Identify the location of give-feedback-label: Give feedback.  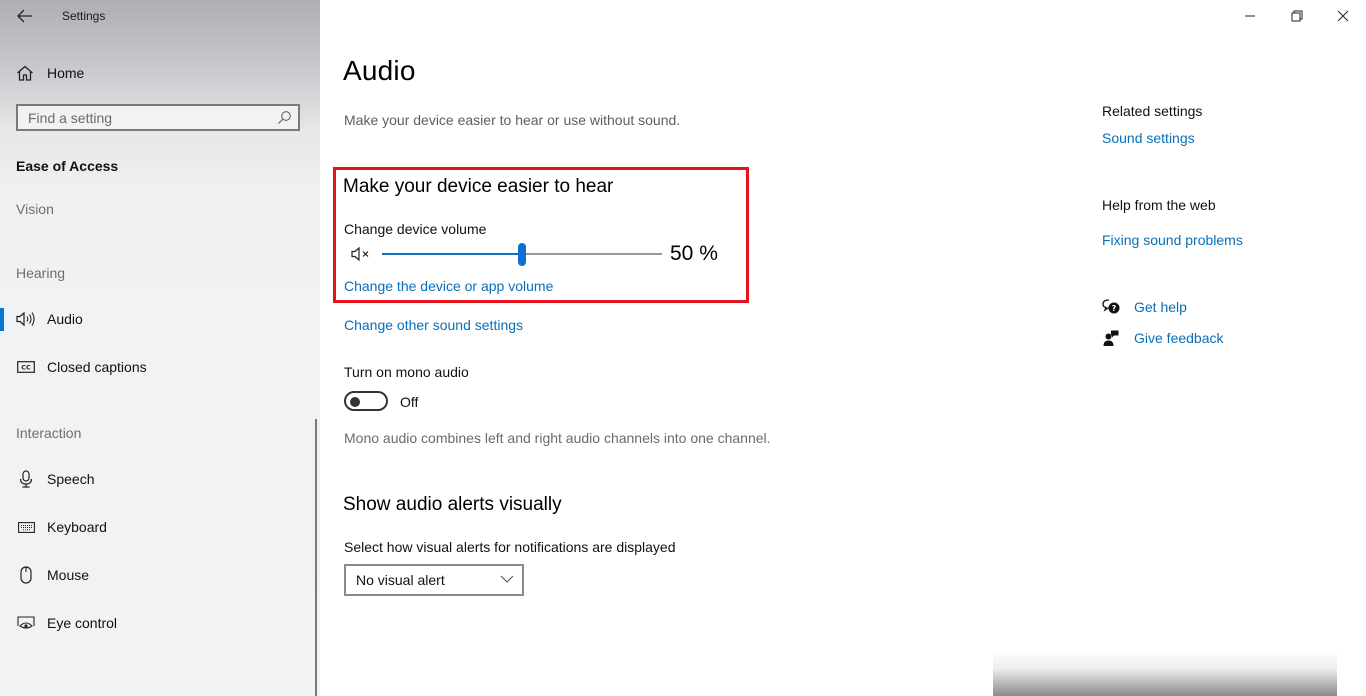
(1179, 338).